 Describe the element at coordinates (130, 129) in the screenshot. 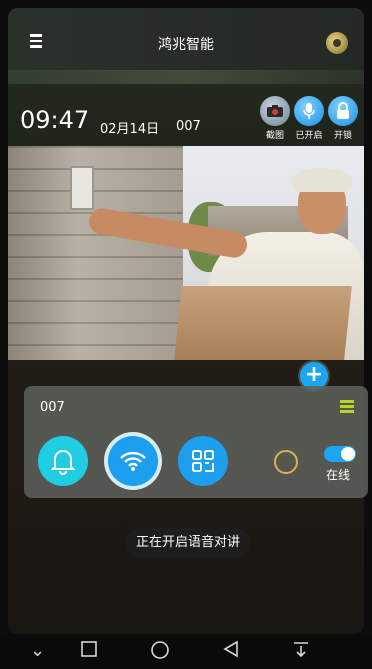

I see `date-label: 02月14日` at that location.